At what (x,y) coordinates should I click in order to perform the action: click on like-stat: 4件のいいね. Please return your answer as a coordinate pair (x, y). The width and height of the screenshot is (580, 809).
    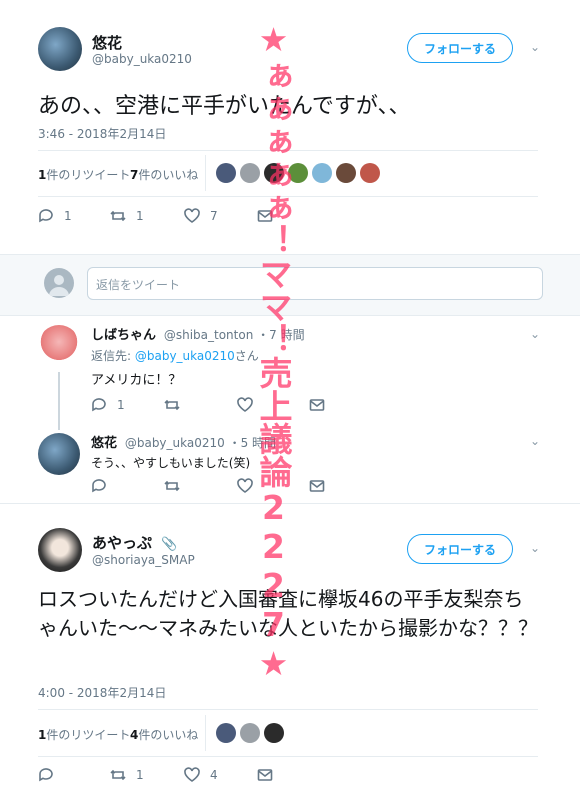
    Looking at the image, I should click on (164, 734).